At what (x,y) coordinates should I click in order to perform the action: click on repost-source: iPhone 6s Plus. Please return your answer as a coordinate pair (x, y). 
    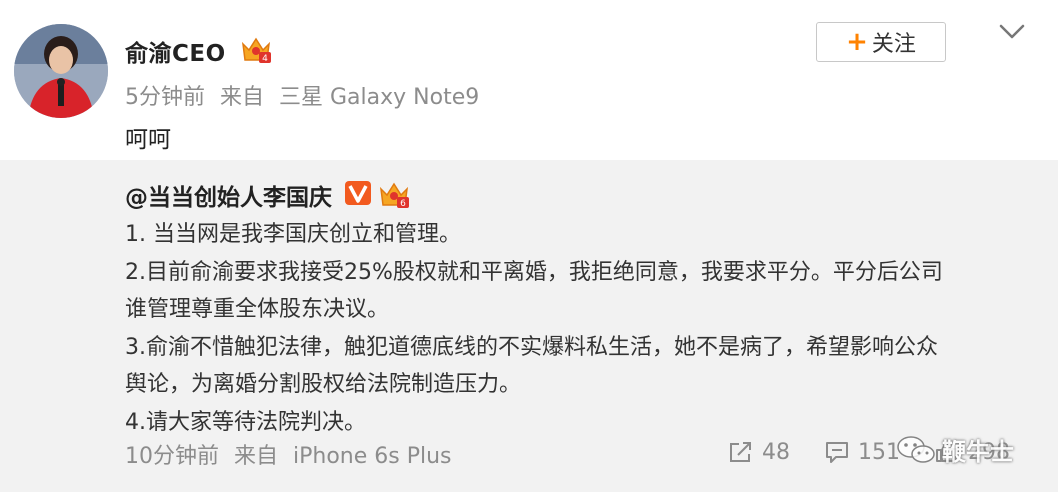
    Looking at the image, I should click on (372, 456).